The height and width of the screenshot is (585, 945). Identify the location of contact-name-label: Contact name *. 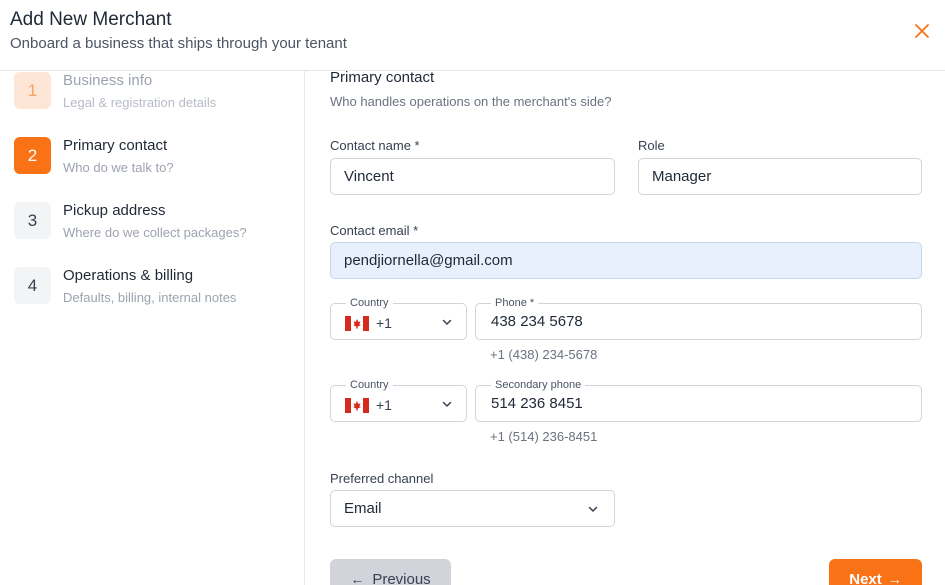
(375, 145).